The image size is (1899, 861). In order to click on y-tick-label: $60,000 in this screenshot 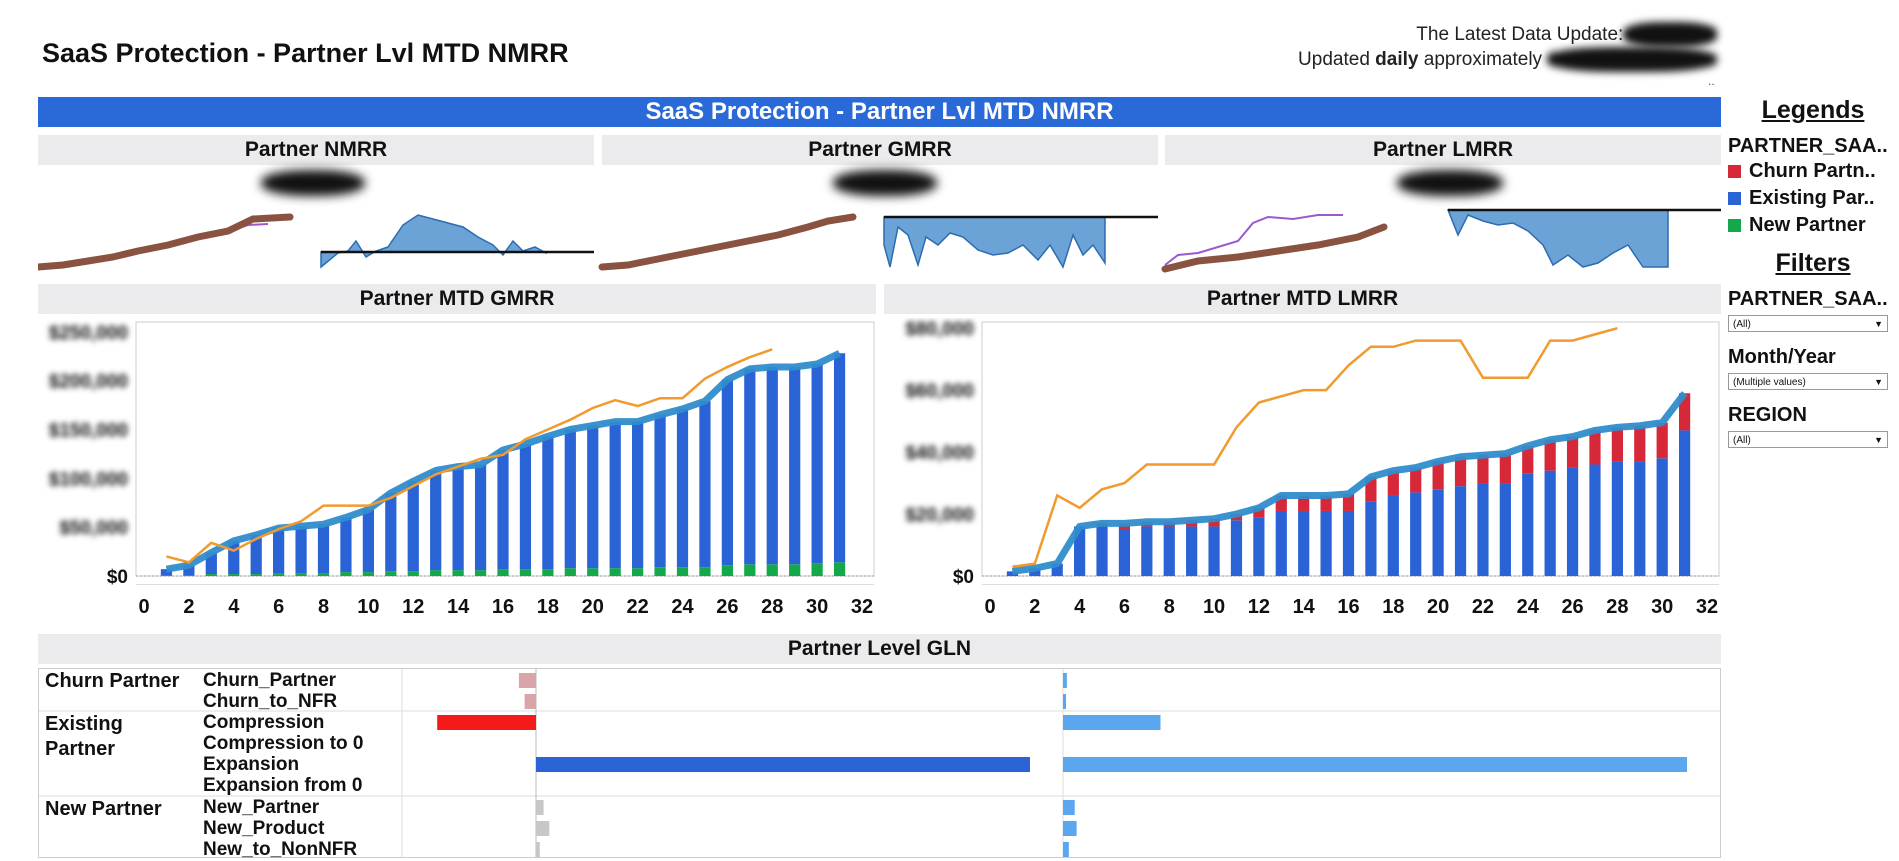, I will do `click(939, 391)`.